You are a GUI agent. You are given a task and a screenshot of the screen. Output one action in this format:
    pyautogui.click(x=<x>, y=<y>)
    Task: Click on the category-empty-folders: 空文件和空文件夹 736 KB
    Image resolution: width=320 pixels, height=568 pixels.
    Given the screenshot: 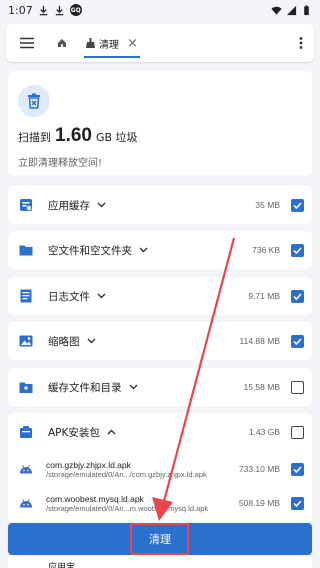 What is the action you would take?
    pyautogui.click(x=160, y=250)
    